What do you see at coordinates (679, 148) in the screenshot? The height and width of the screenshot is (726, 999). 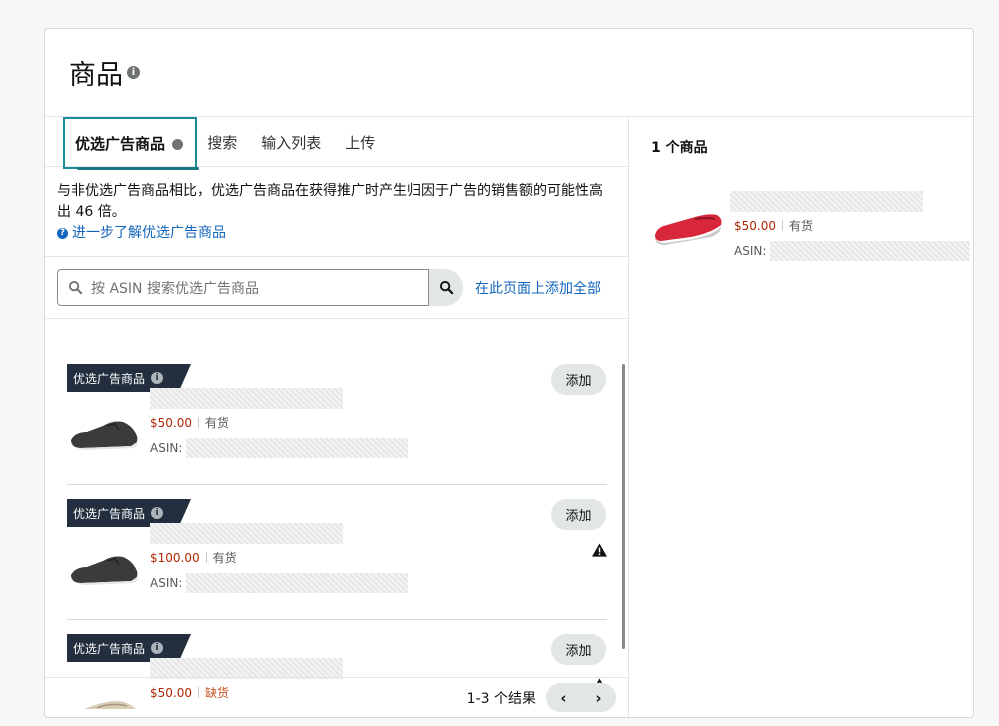 I see `selected-count: 1 个商品` at bounding box center [679, 148].